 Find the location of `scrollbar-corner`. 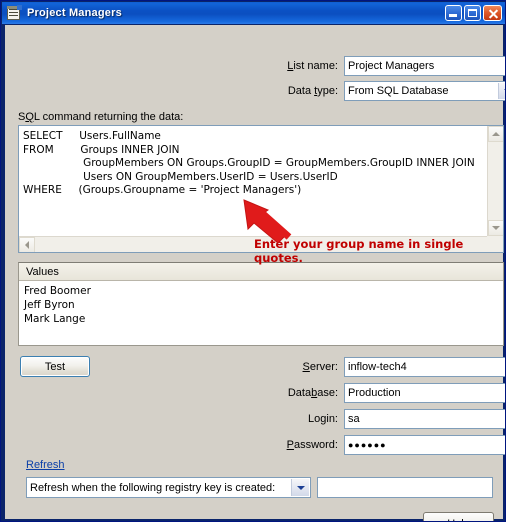

scrollbar-corner is located at coordinates (495, 244).